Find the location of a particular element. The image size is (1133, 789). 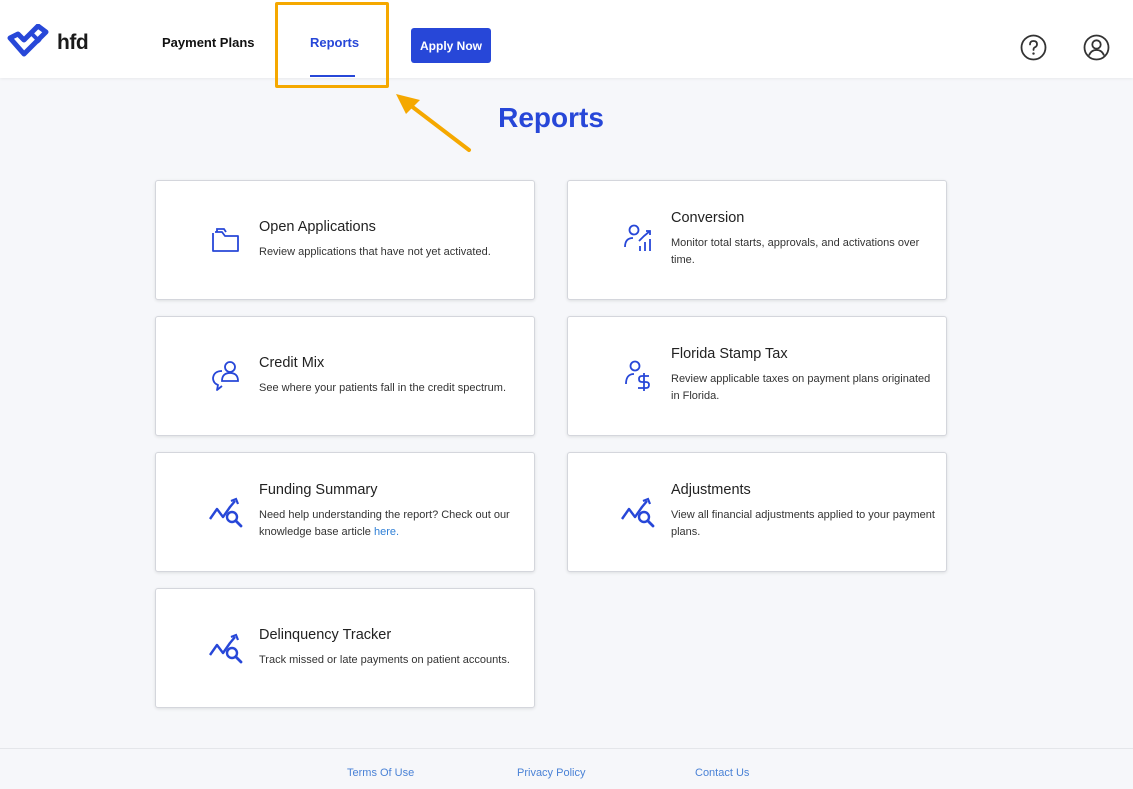

privacy-policy-link: Privacy Policy is located at coordinates (551, 773).